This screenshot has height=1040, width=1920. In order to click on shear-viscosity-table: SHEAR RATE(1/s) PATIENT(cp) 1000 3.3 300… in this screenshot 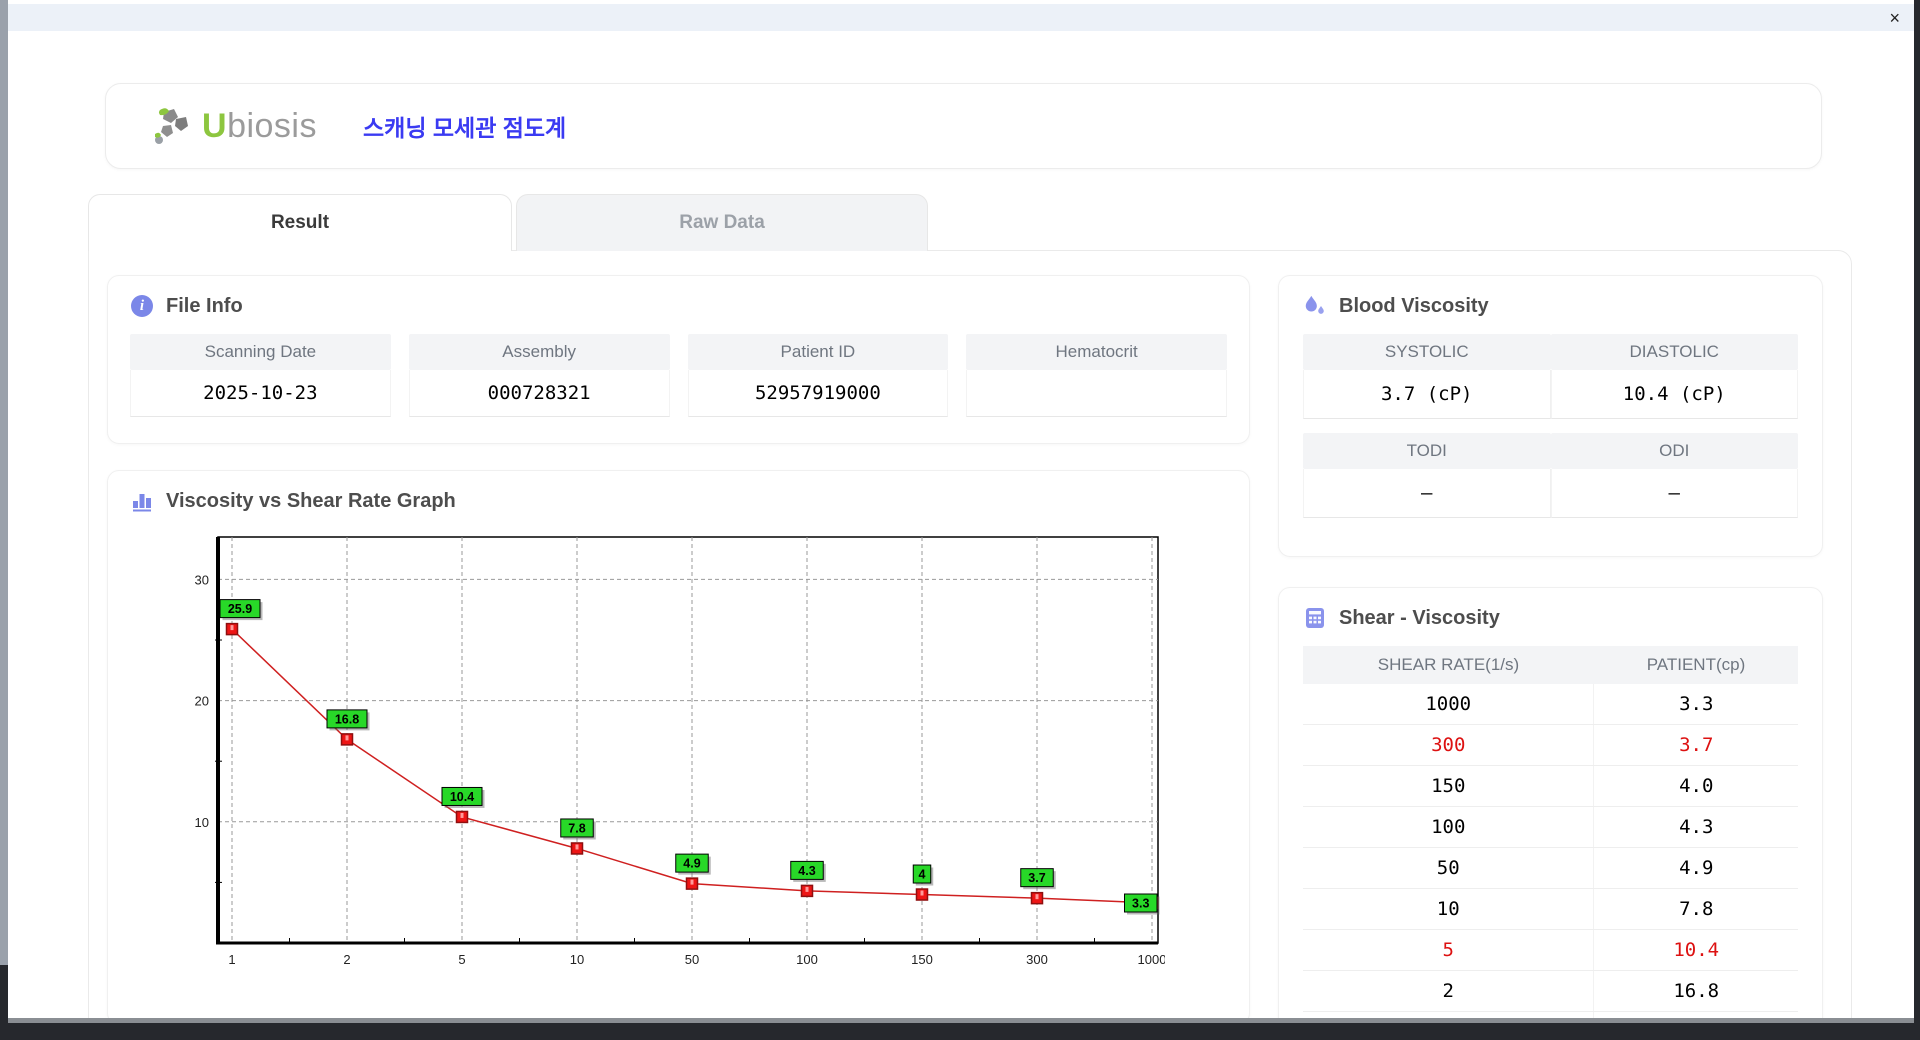, I will do `click(1550, 832)`.